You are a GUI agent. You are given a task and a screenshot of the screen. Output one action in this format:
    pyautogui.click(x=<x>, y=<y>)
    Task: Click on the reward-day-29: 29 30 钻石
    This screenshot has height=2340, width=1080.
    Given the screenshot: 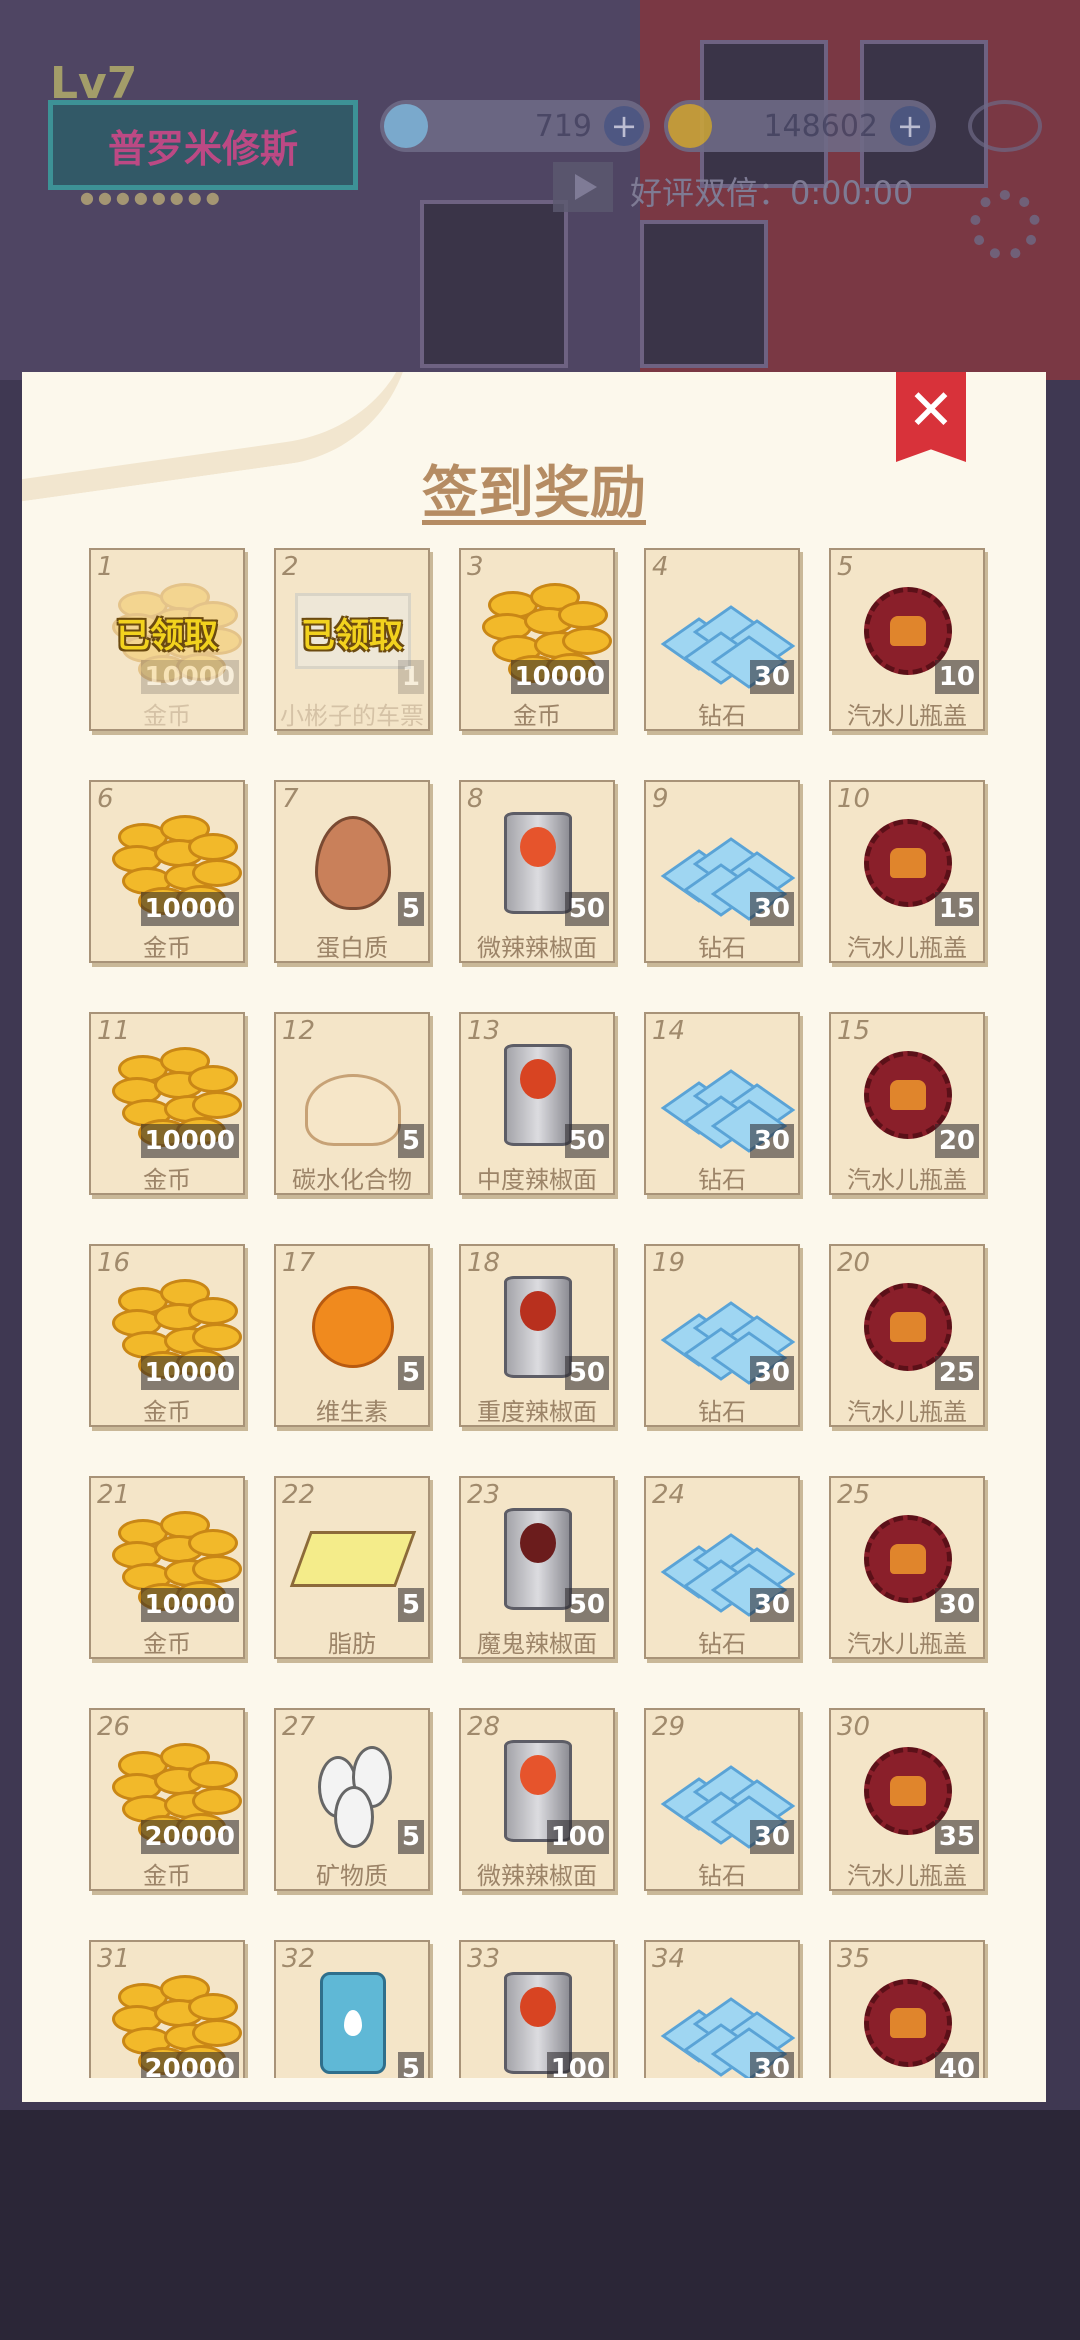 What is the action you would take?
    pyautogui.click(x=722, y=1799)
    